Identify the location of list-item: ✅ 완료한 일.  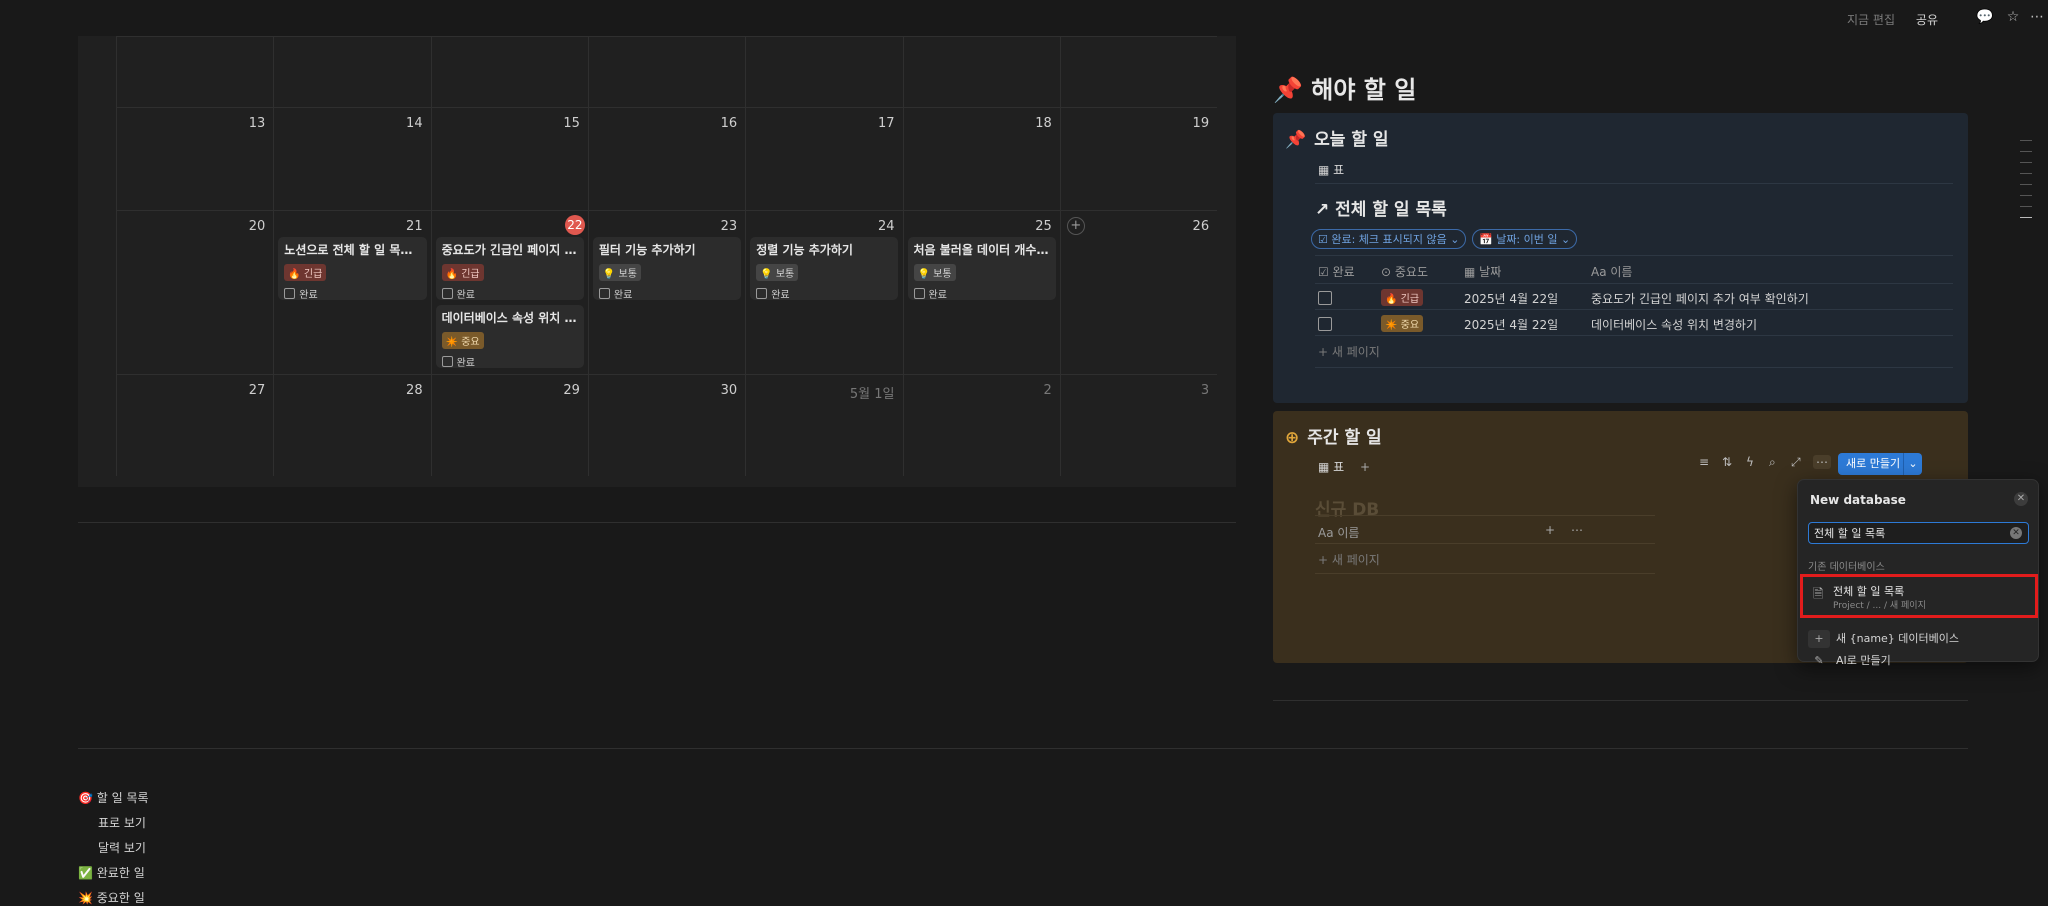
(111, 872).